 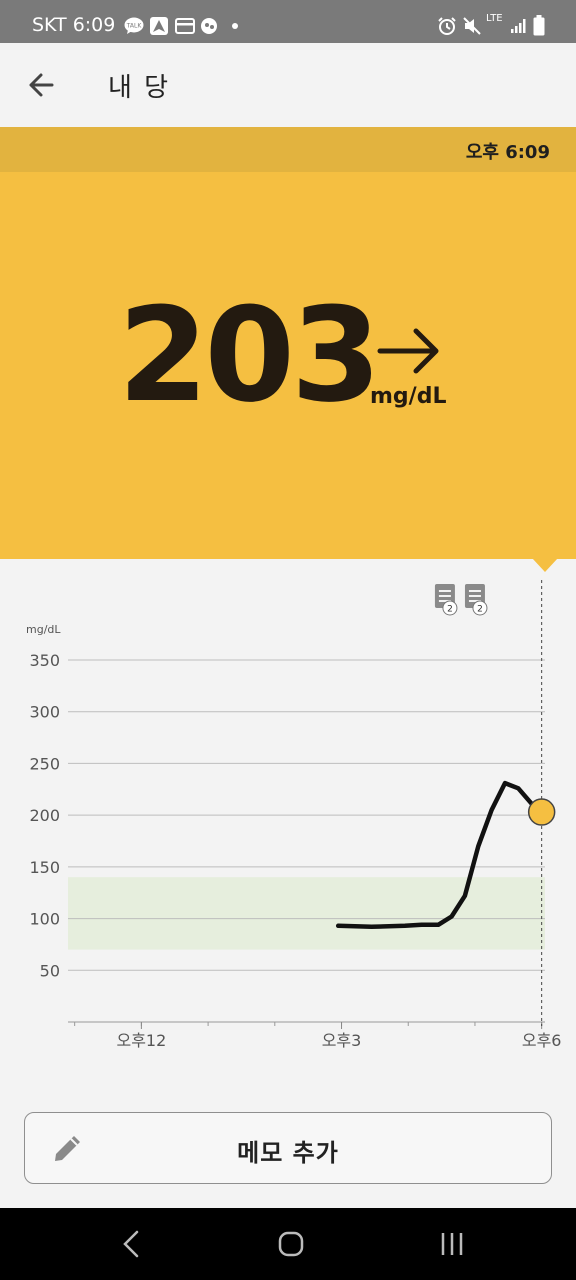 What do you see at coordinates (408, 396) in the screenshot?
I see `glucose-unit: mg/dL` at bounding box center [408, 396].